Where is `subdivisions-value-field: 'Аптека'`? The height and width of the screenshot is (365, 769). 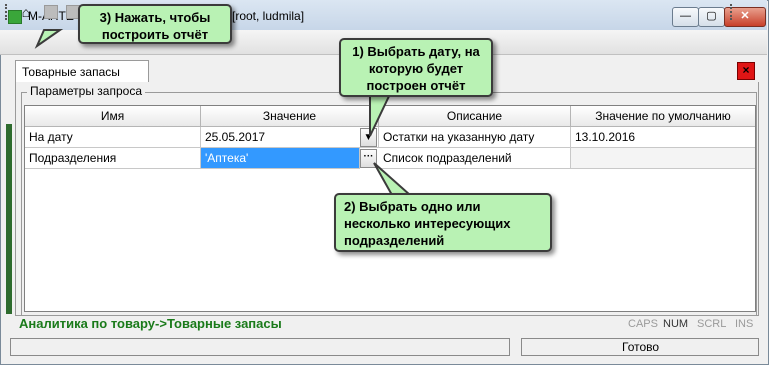
subdivisions-value-field: 'Аптека' is located at coordinates (280, 158).